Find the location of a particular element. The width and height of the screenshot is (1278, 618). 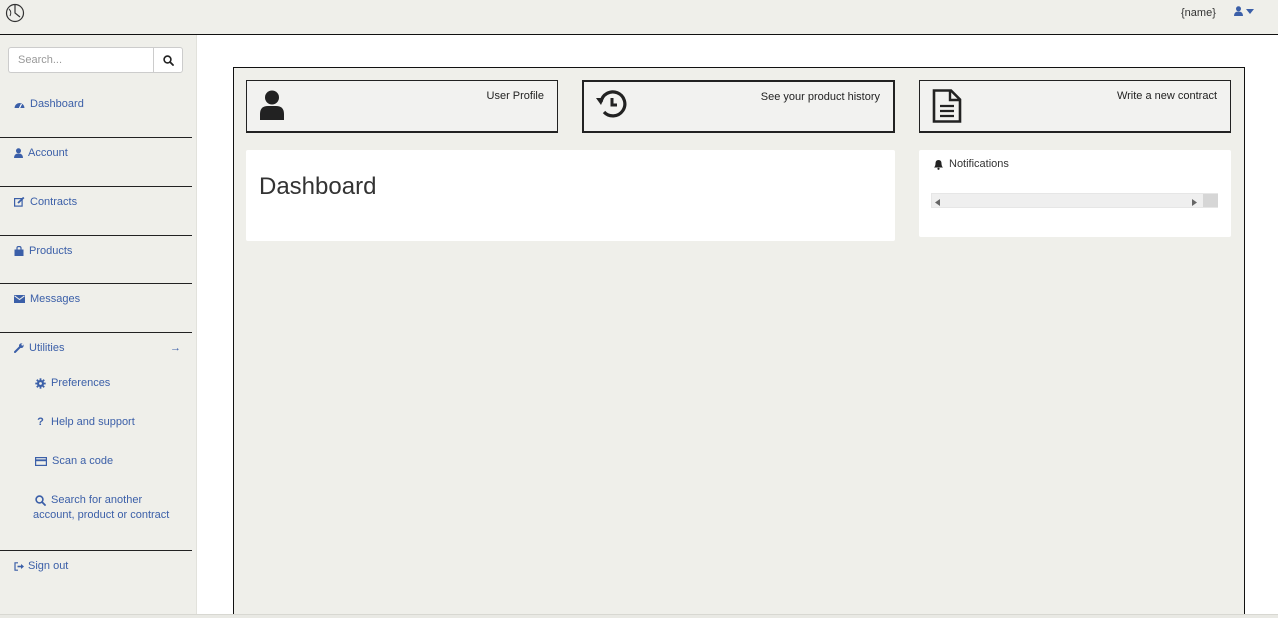

utility-item-help: ? Help and support is located at coordinates (85, 422).